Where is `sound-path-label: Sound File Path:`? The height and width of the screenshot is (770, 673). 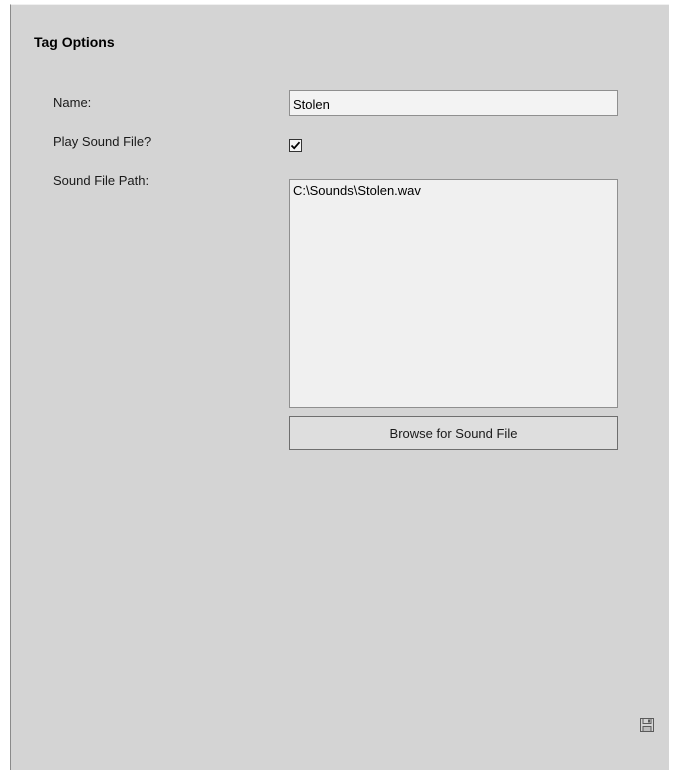 sound-path-label: Sound File Path: is located at coordinates (101, 180).